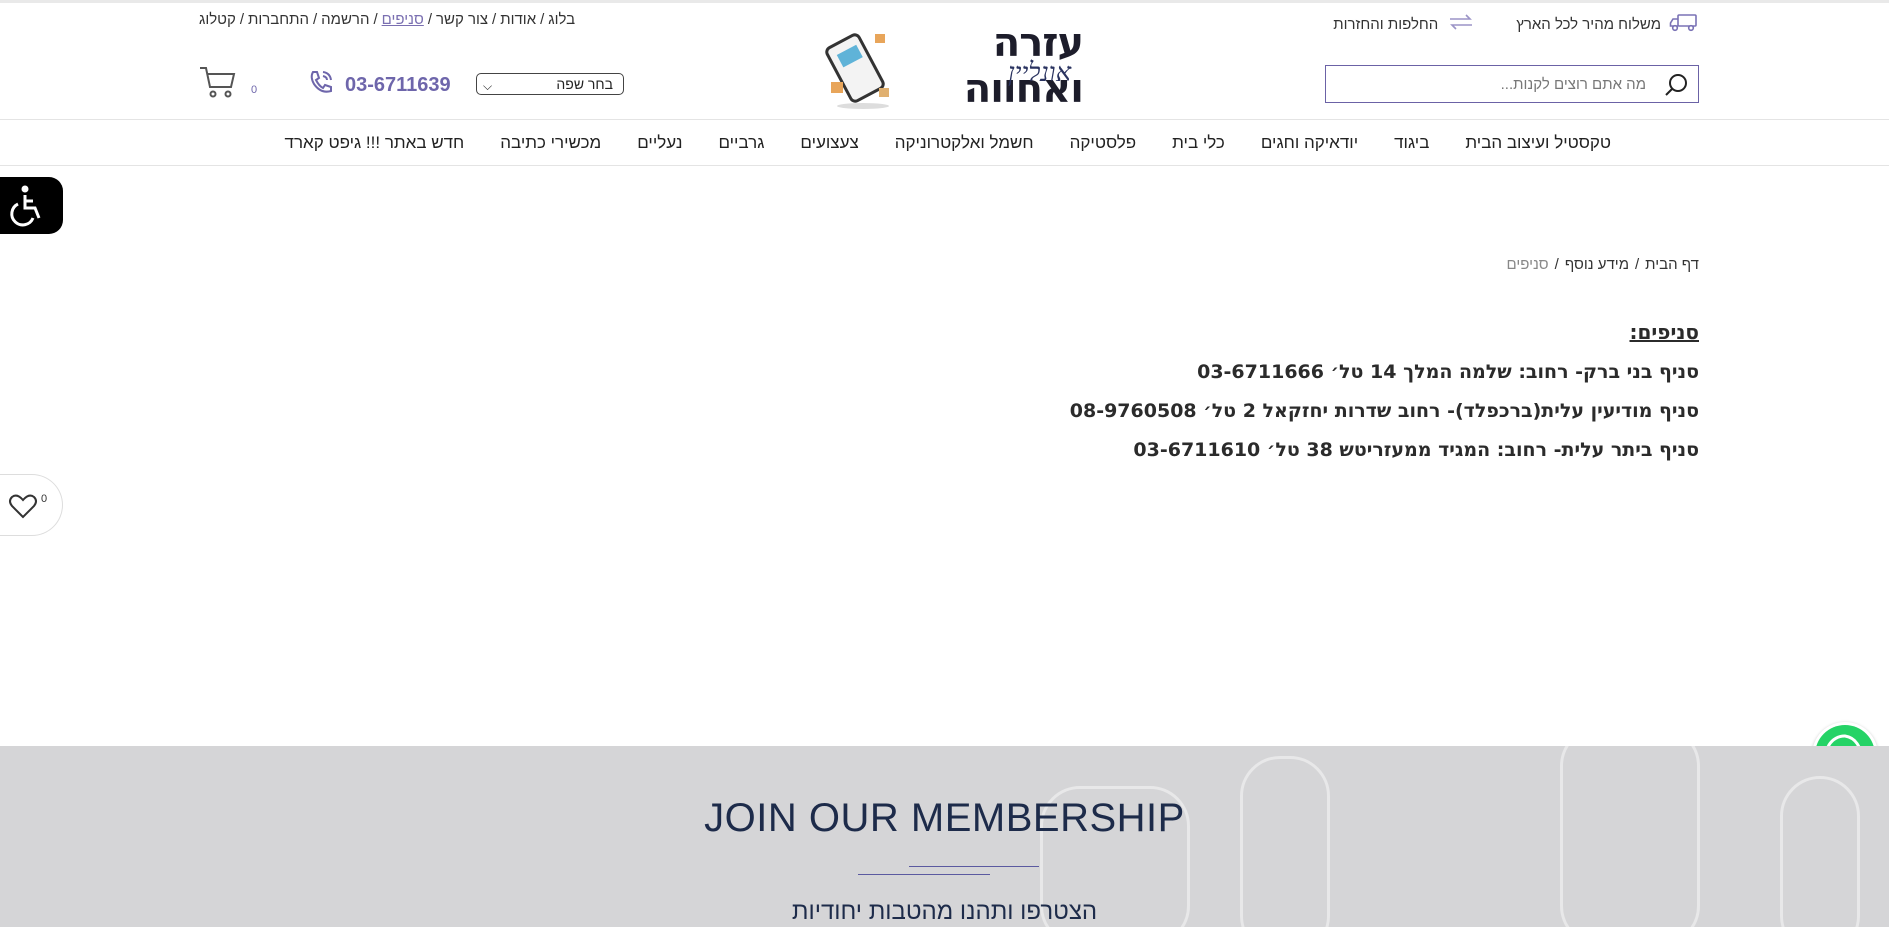  Describe the element at coordinates (550, 143) in the screenshot. I see `nav-item-stationery: מכשירי כתיבה` at that location.